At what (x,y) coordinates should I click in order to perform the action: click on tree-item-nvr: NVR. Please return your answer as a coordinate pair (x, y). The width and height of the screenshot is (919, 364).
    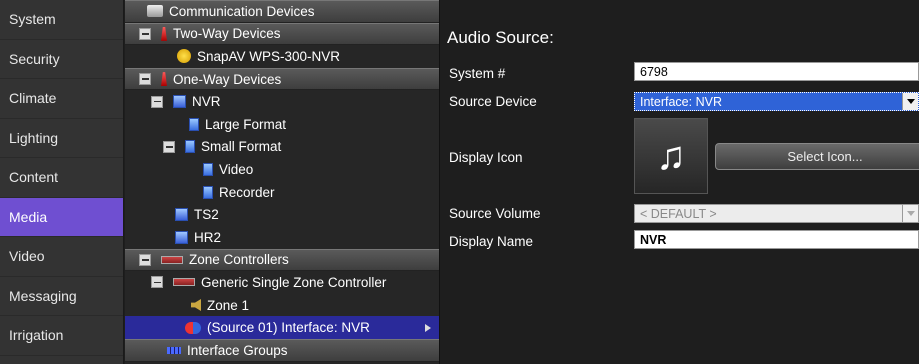
    Looking at the image, I should click on (282, 101).